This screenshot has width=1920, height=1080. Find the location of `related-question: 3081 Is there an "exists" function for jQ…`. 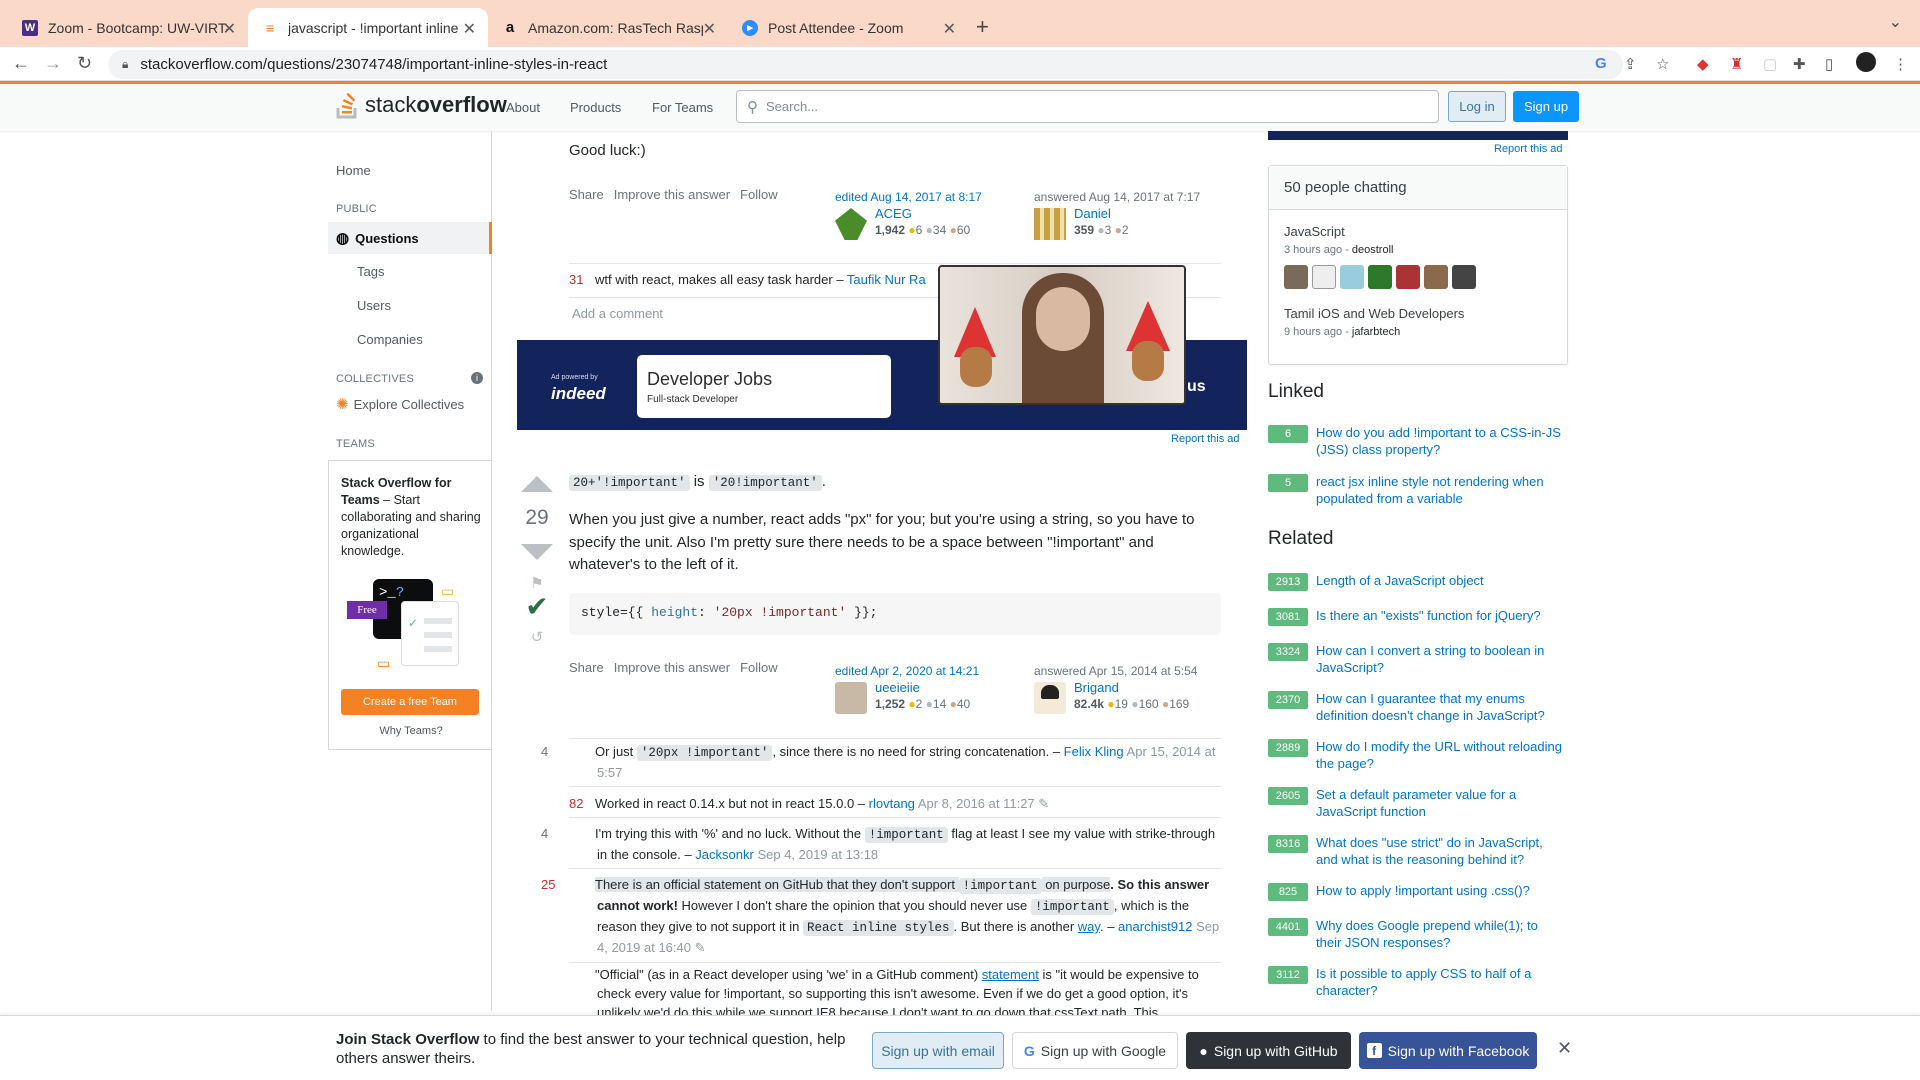

related-question: 3081 Is there an "exists" function for jQ… is located at coordinates (1418, 616).